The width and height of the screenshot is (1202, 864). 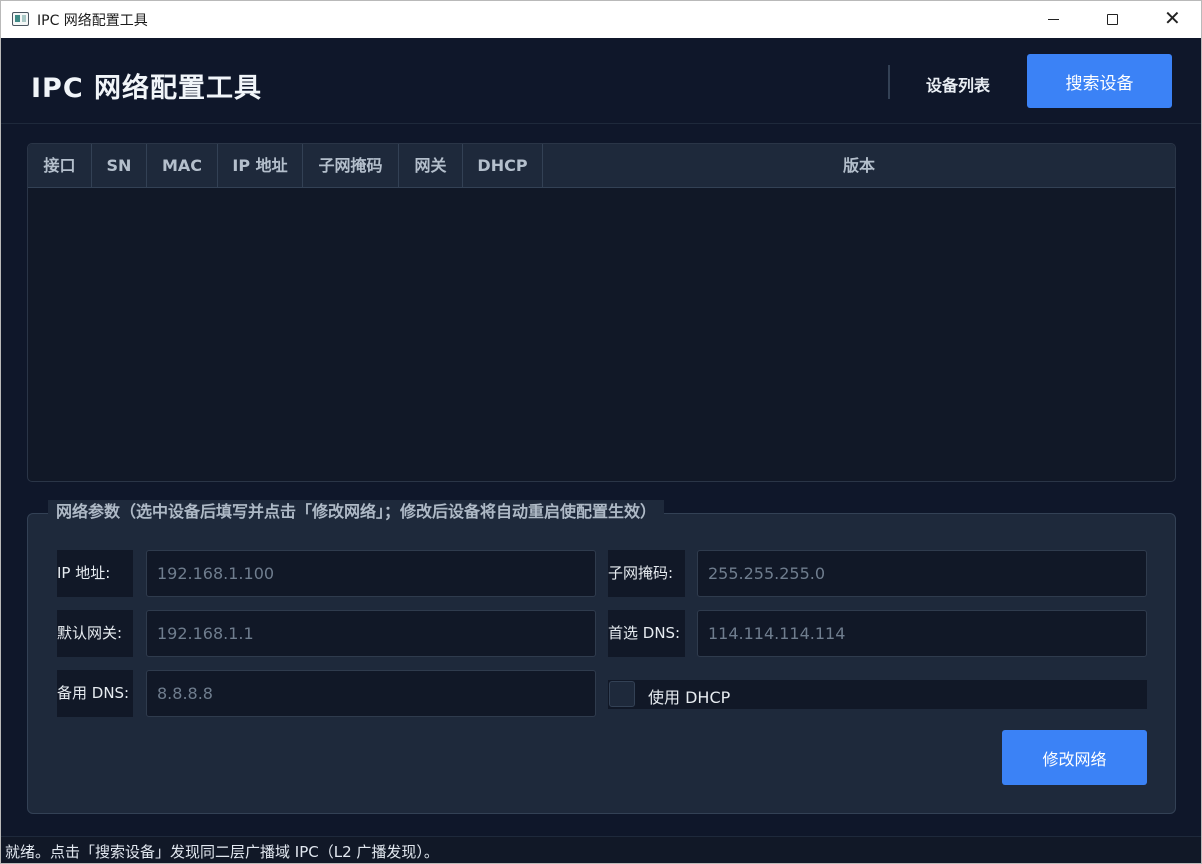 I want to click on column-header-sn: SN, so click(x=119, y=166).